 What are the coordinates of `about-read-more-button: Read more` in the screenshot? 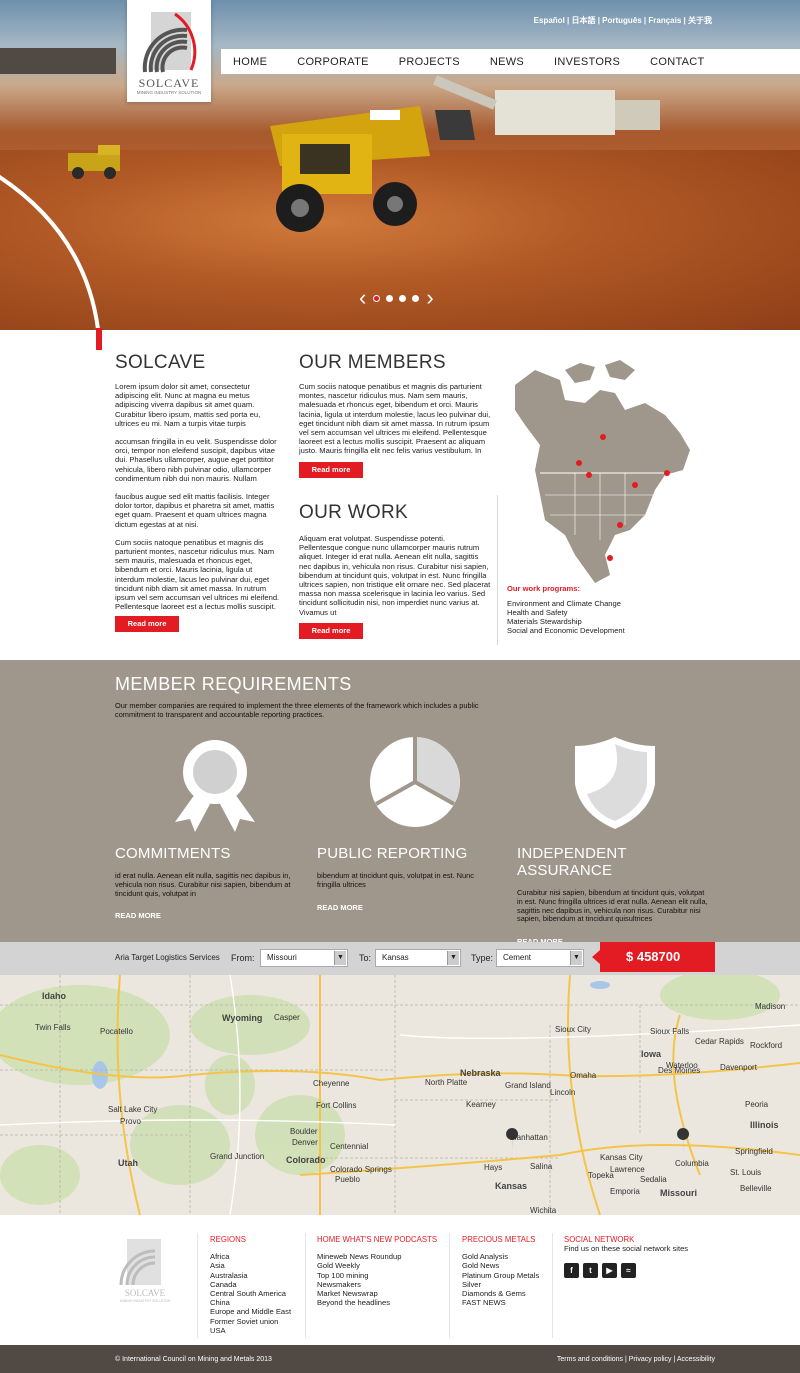 It's located at (147, 624).